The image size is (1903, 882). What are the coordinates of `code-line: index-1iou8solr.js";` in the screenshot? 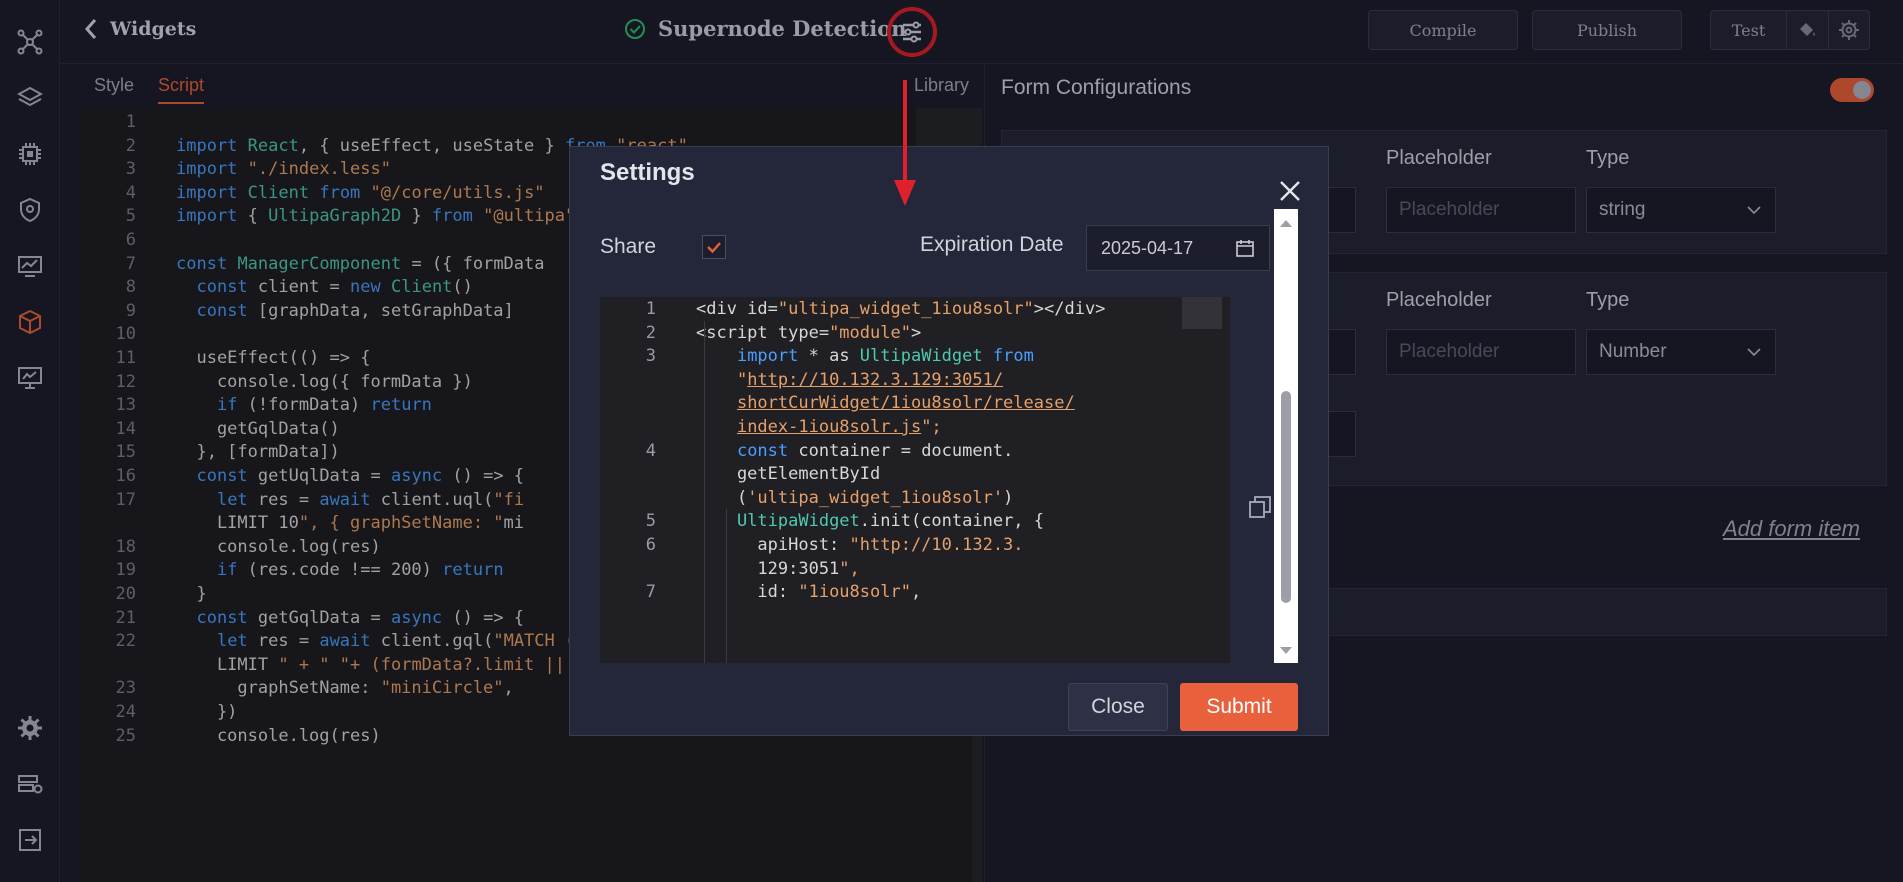 It's located at (839, 427).